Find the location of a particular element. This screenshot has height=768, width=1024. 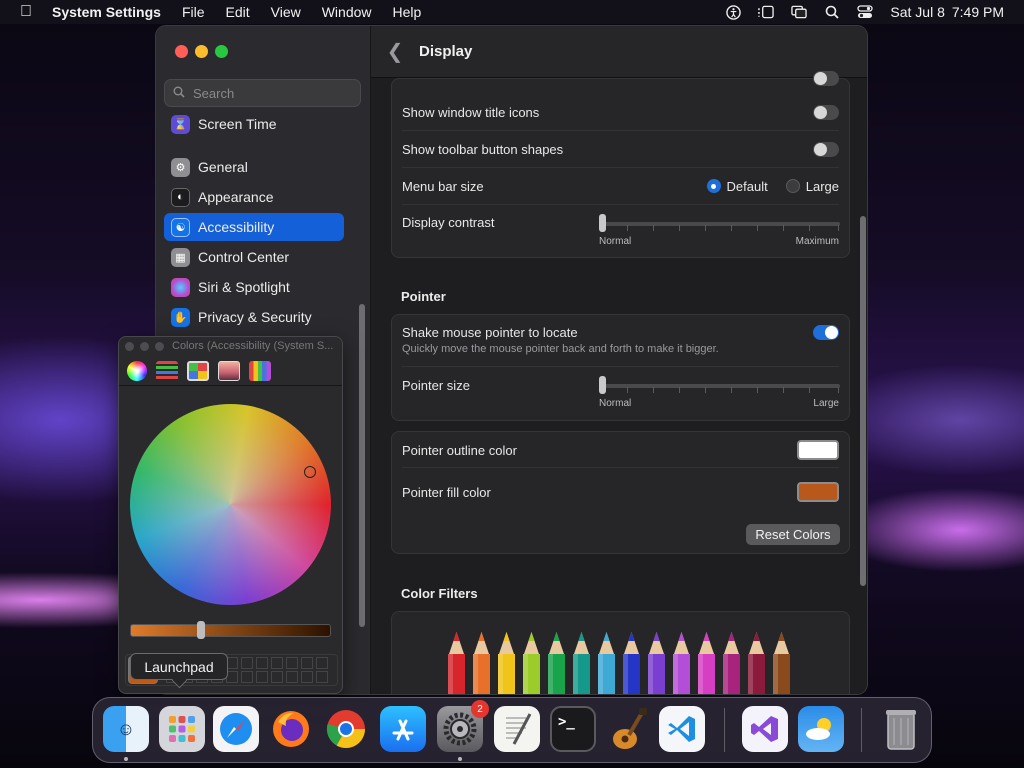

weather-icon is located at coordinates (821, 729).